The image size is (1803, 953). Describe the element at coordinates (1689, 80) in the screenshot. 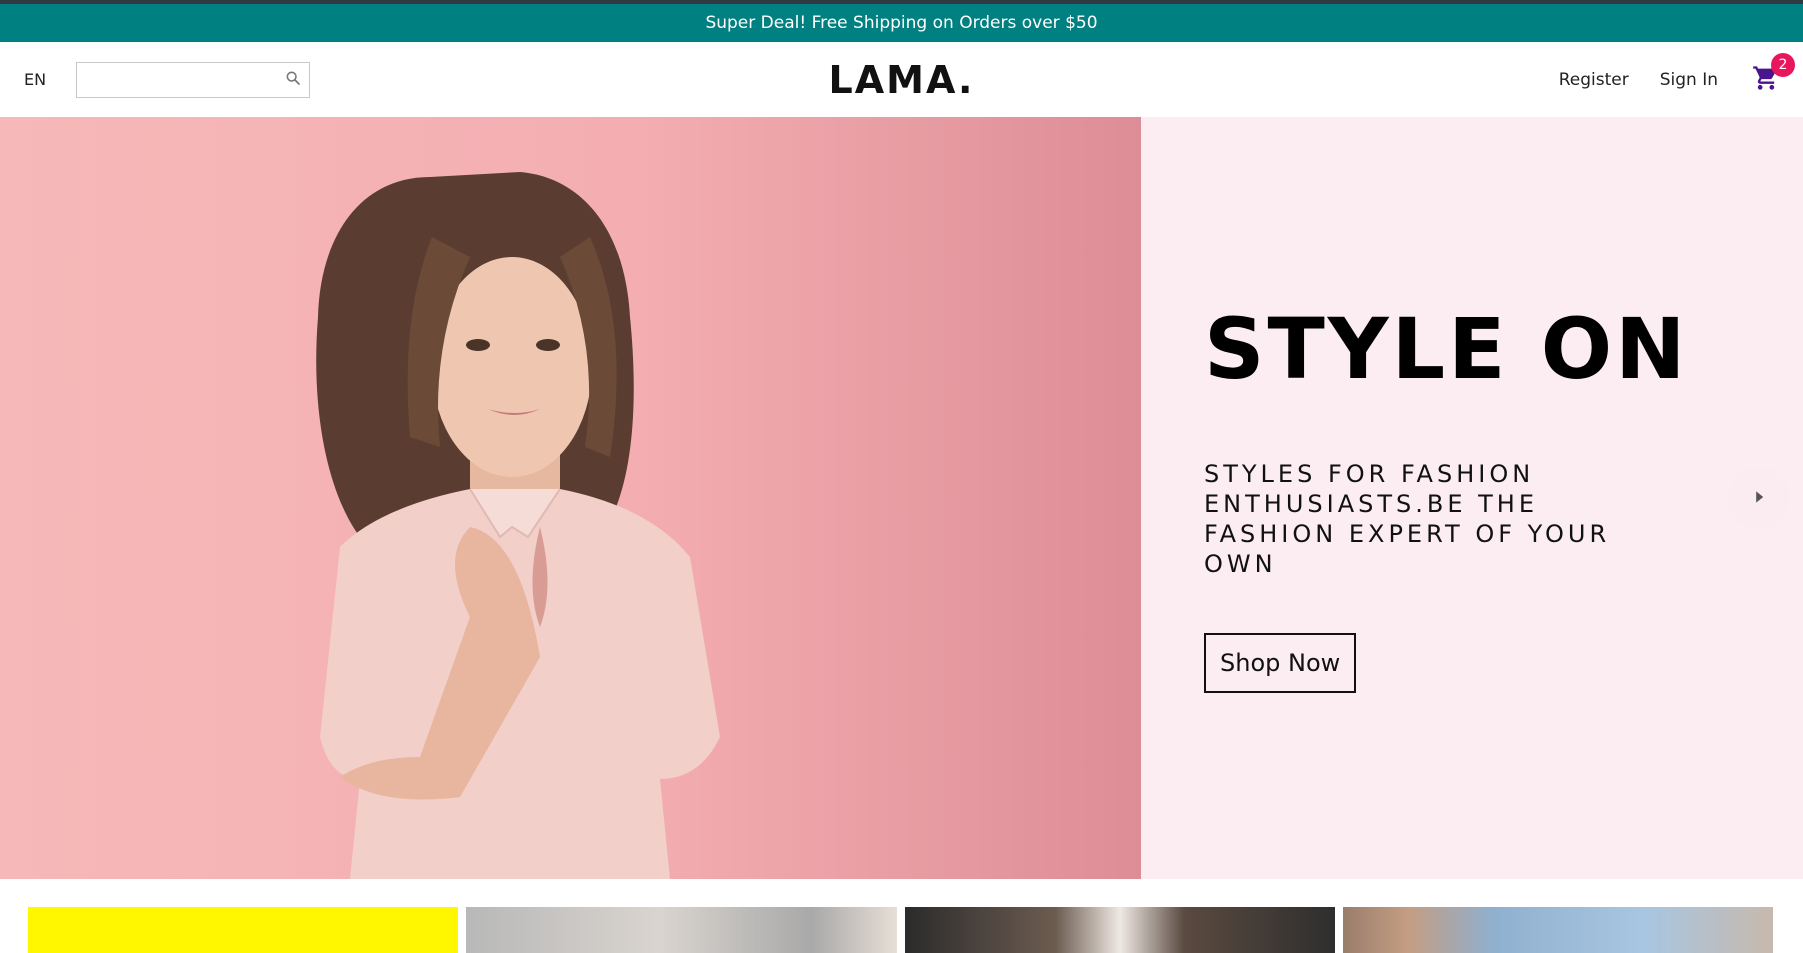

I see `signin-link: Sign In` at that location.